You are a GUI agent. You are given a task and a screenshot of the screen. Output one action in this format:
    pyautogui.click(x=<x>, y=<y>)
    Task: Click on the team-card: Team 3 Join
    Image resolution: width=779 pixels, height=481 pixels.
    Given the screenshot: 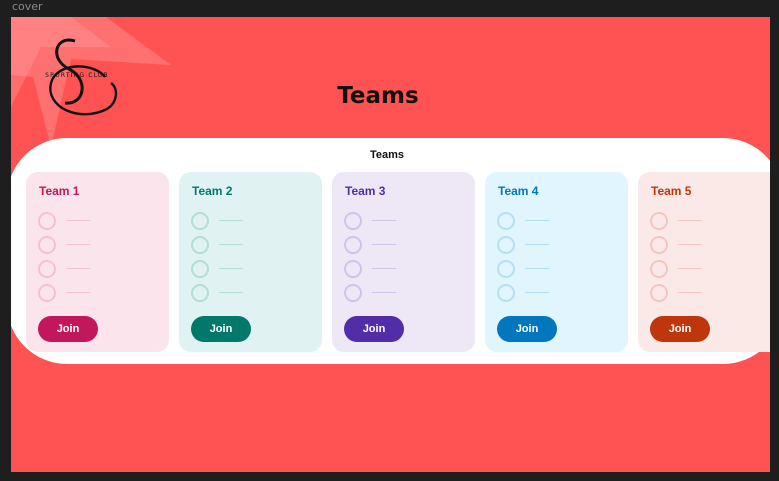 What is the action you would take?
    pyautogui.click(x=403, y=262)
    